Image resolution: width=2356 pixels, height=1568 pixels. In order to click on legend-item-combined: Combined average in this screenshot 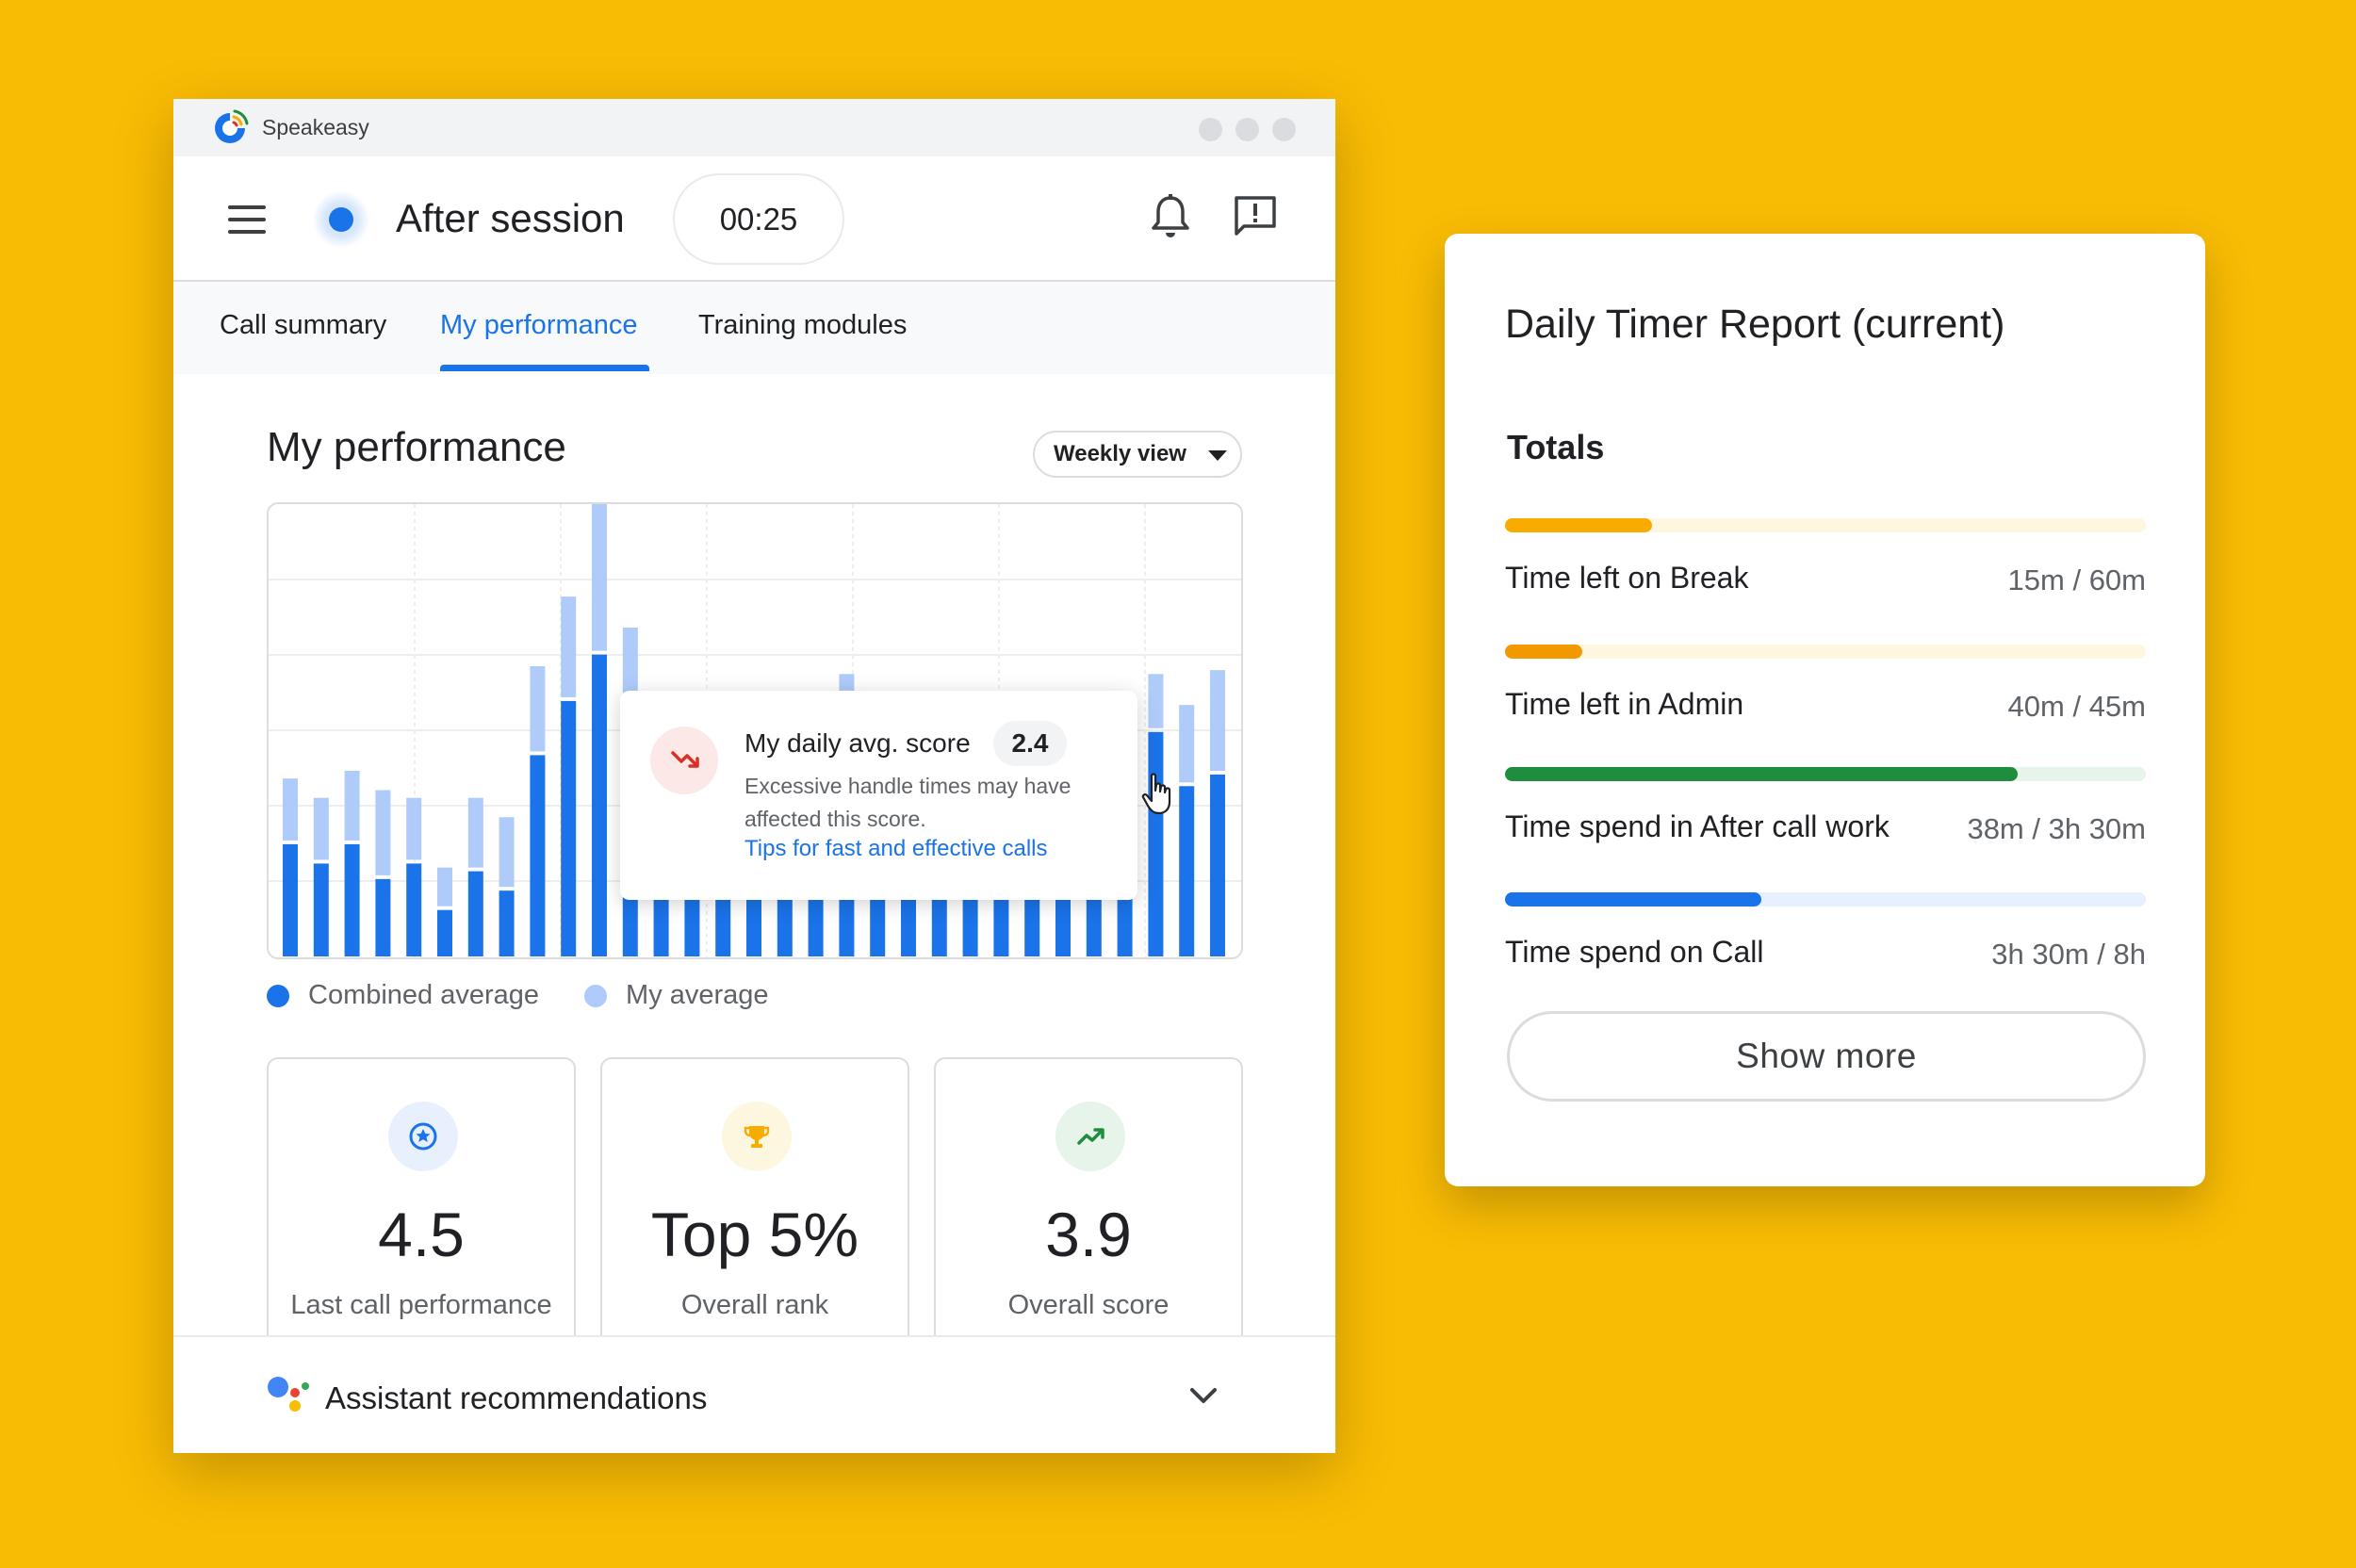, I will do `click(403, 996)`.